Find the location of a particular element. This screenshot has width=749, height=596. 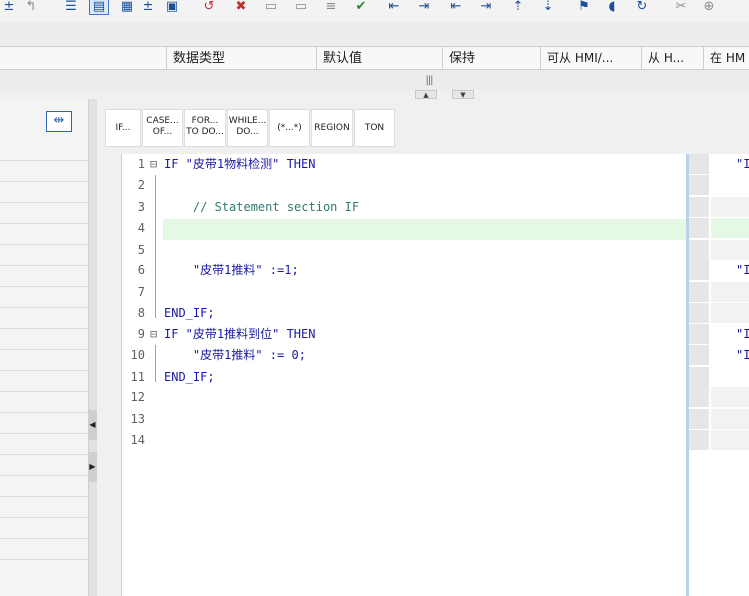

splitter-bar is located at coordinates (374, 80).